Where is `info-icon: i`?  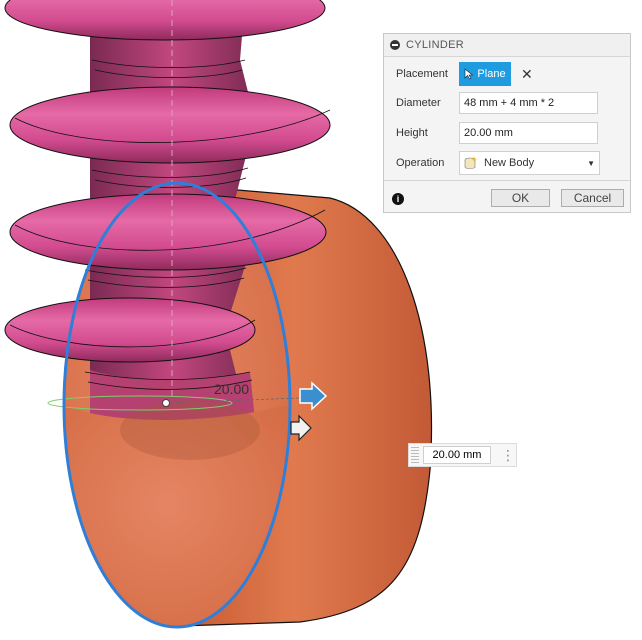
info-icon: i is located at coordinates (398, 199).